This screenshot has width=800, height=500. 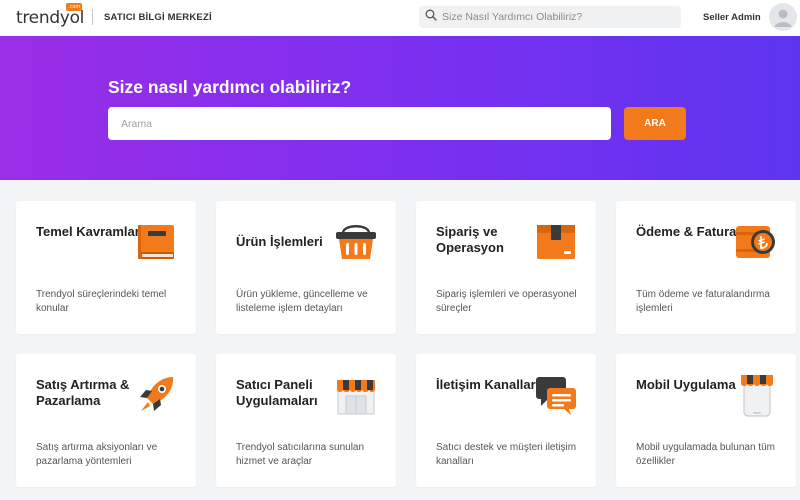 I want to click on rocket-icon, so click(x=156, y=395).